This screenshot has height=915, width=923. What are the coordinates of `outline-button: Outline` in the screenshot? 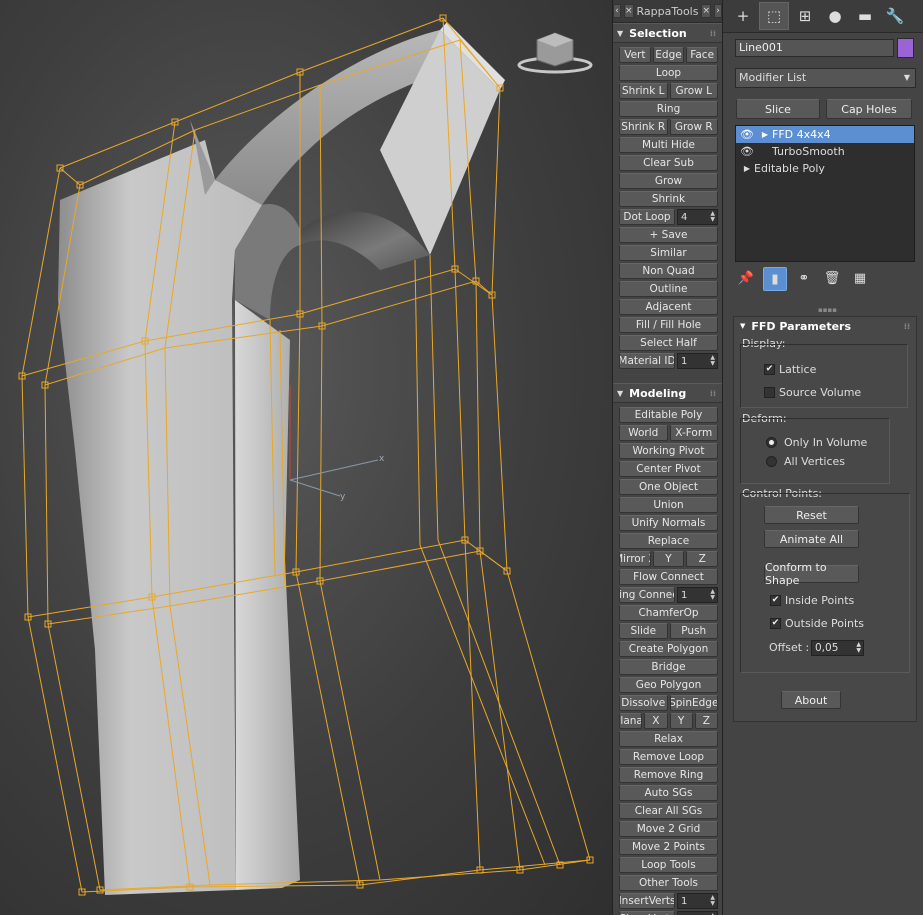 It's located at (668, 289).